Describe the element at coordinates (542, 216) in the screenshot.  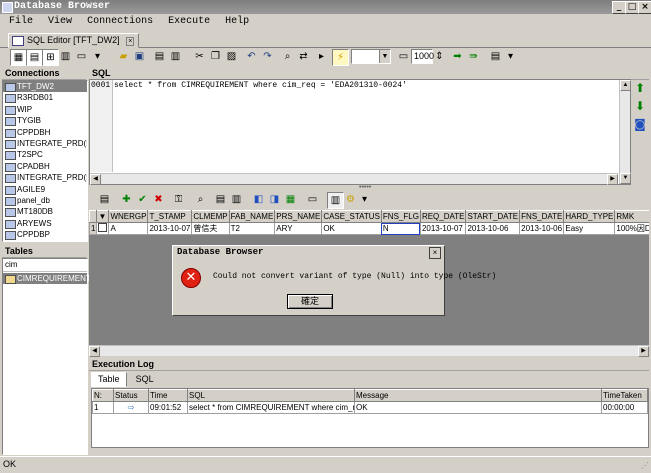
I see `grid-header-cell: FNS_DATE` at that location.